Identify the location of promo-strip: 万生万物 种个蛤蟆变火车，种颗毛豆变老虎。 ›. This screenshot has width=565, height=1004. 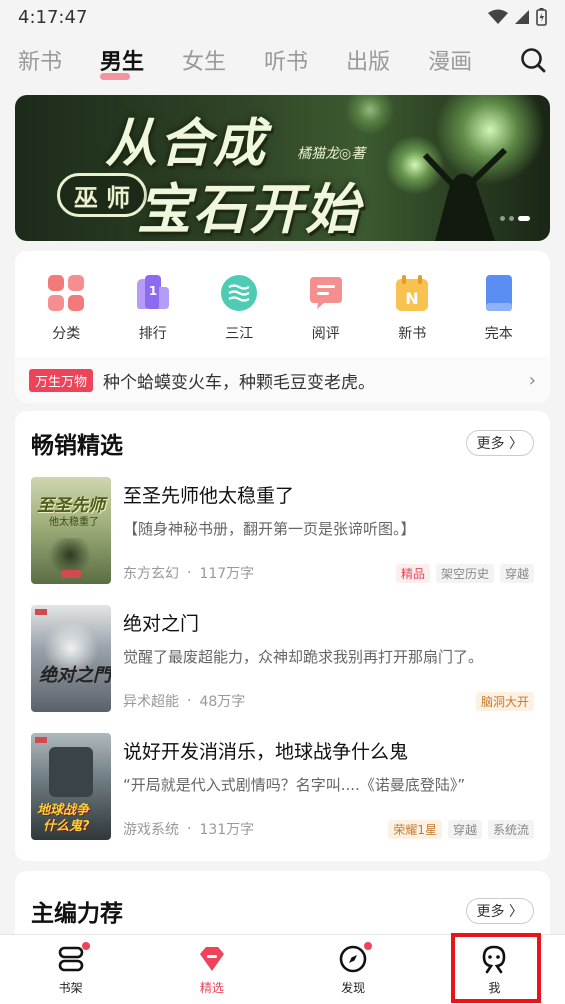
(282, 380).